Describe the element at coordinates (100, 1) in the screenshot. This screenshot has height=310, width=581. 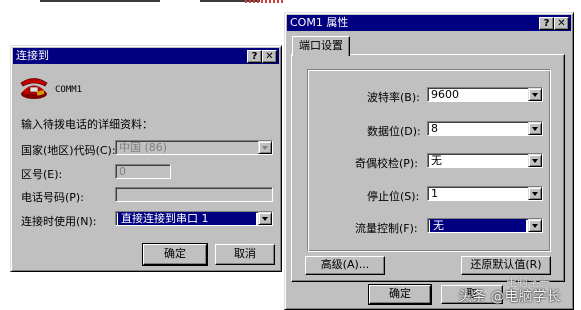
I see `artifact-line` at that location.